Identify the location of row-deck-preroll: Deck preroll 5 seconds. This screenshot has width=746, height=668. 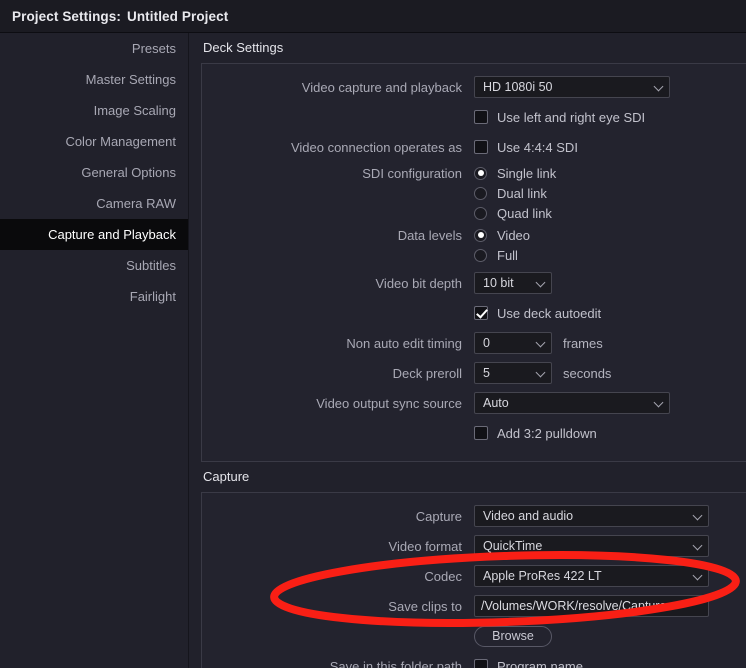
(474, 373).